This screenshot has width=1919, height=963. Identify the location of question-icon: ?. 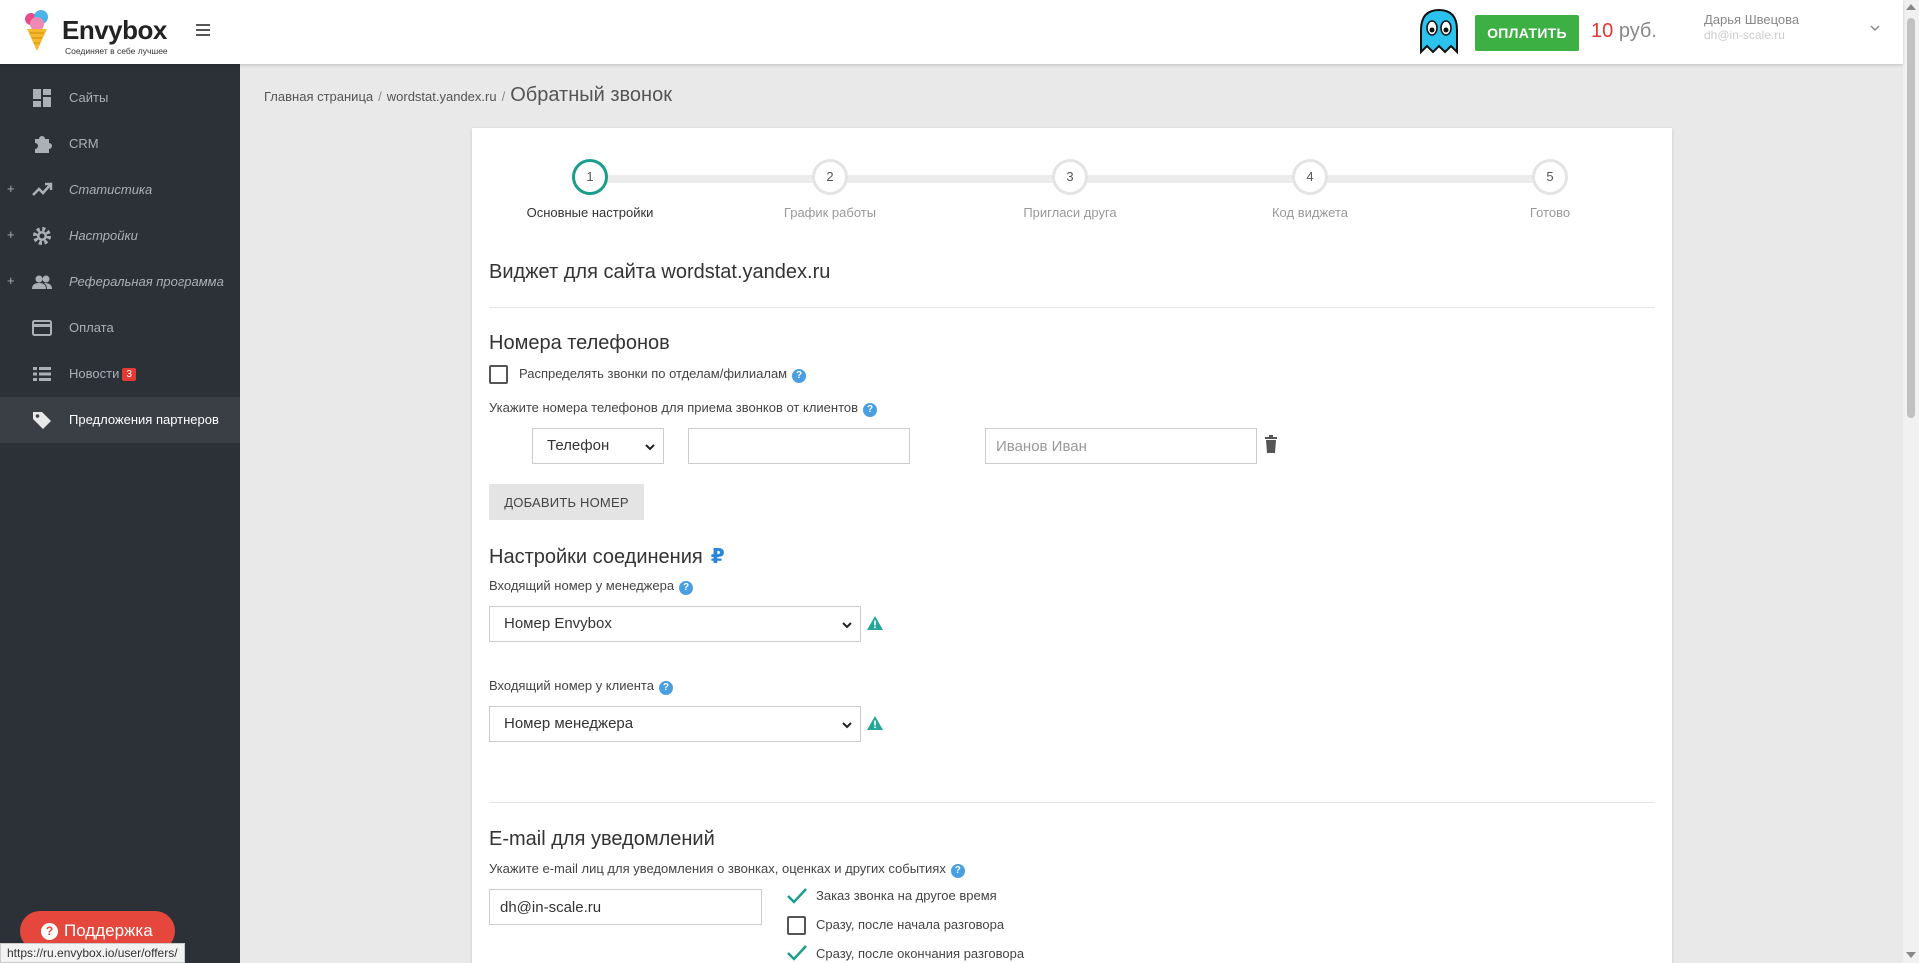
(49, 931).